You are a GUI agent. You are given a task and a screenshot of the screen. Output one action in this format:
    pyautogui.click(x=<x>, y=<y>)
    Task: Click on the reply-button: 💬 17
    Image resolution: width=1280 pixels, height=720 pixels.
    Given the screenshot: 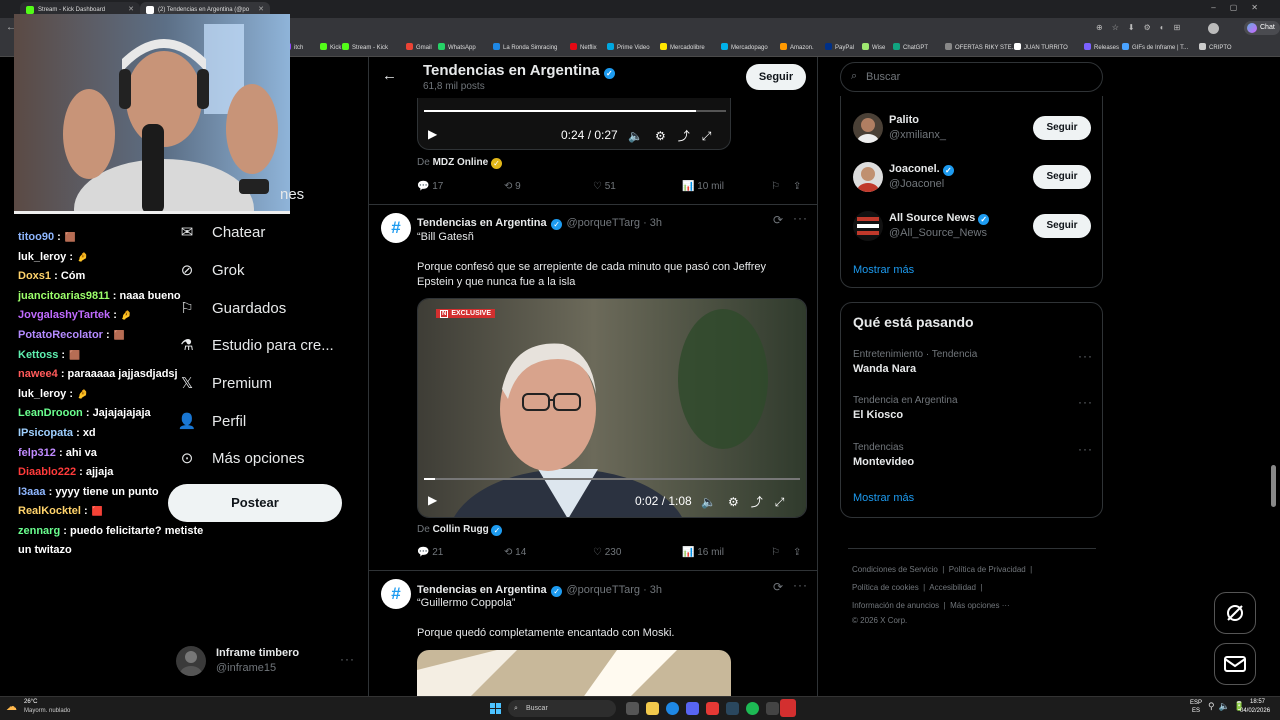 What is the action you would take?
    pyautogui.click(x=430, y=186)
    